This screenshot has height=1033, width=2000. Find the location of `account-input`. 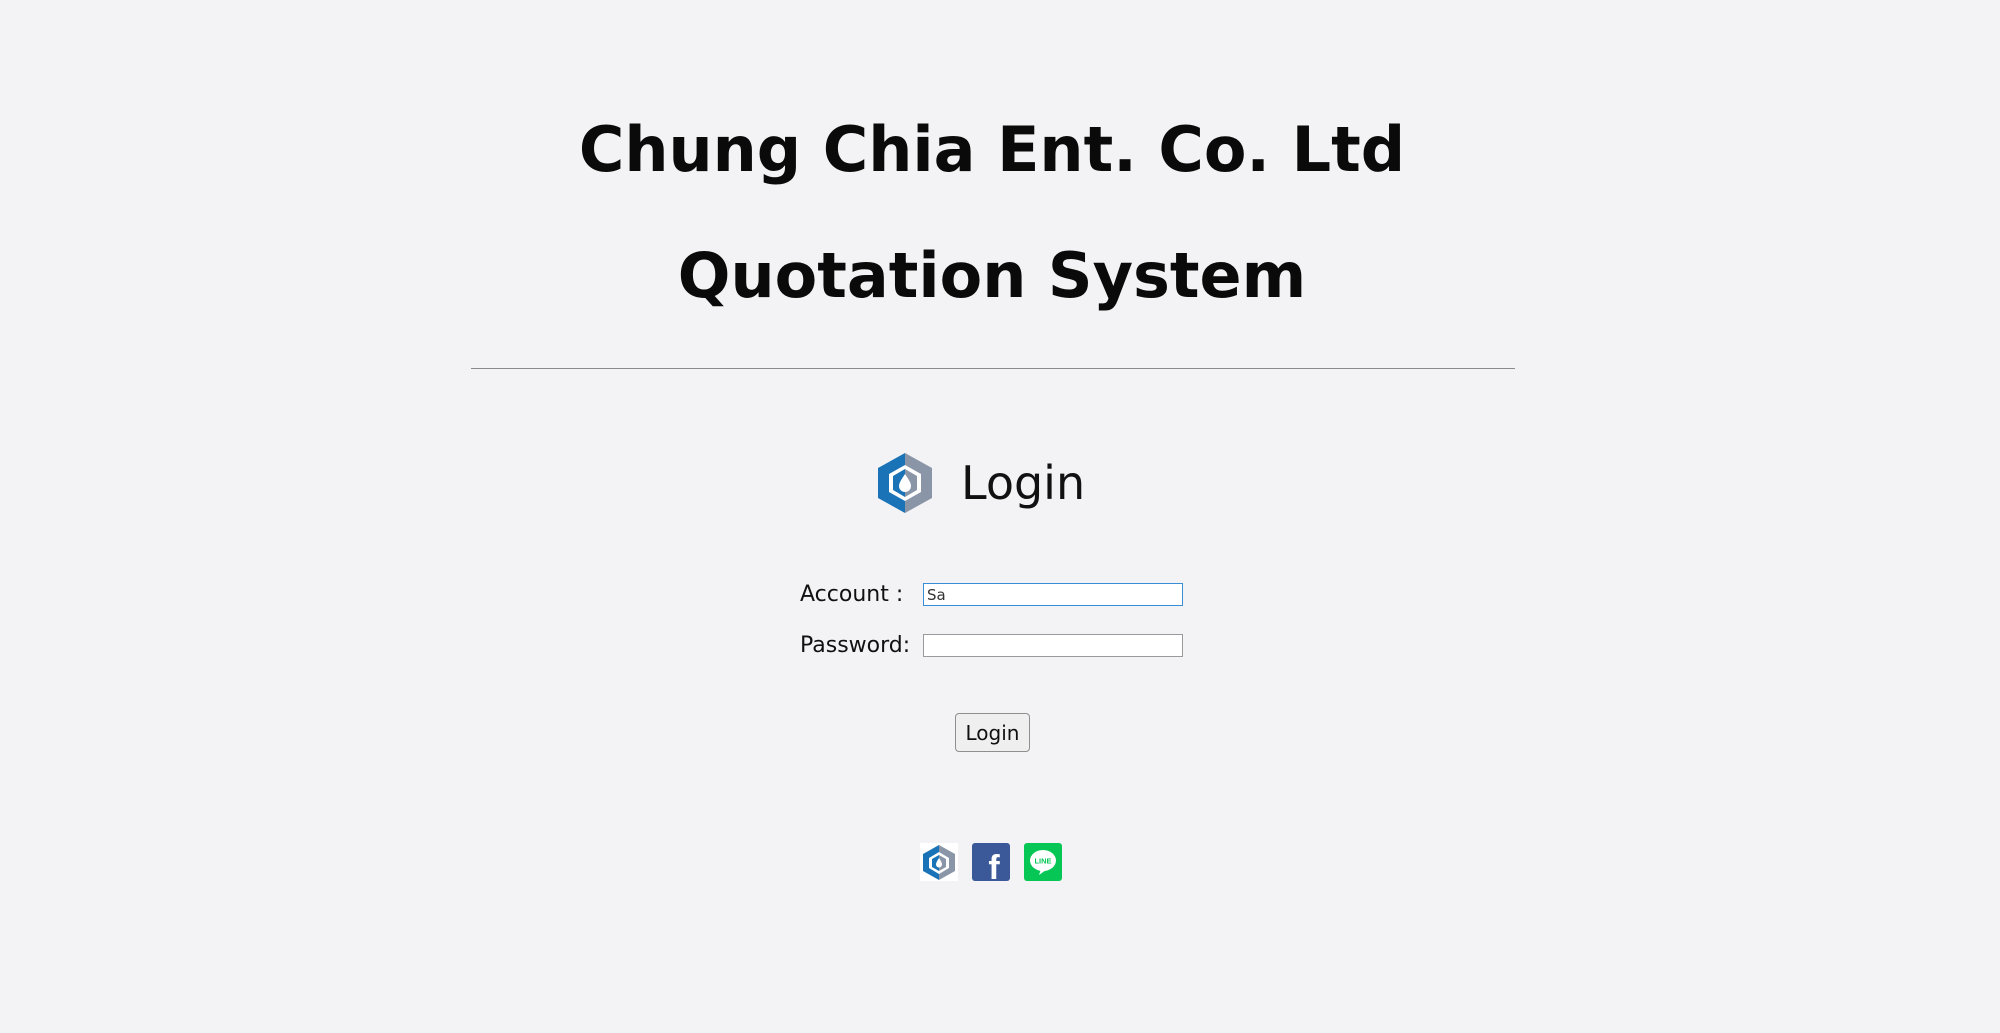

account-input is located at coordinates (1053, 594).